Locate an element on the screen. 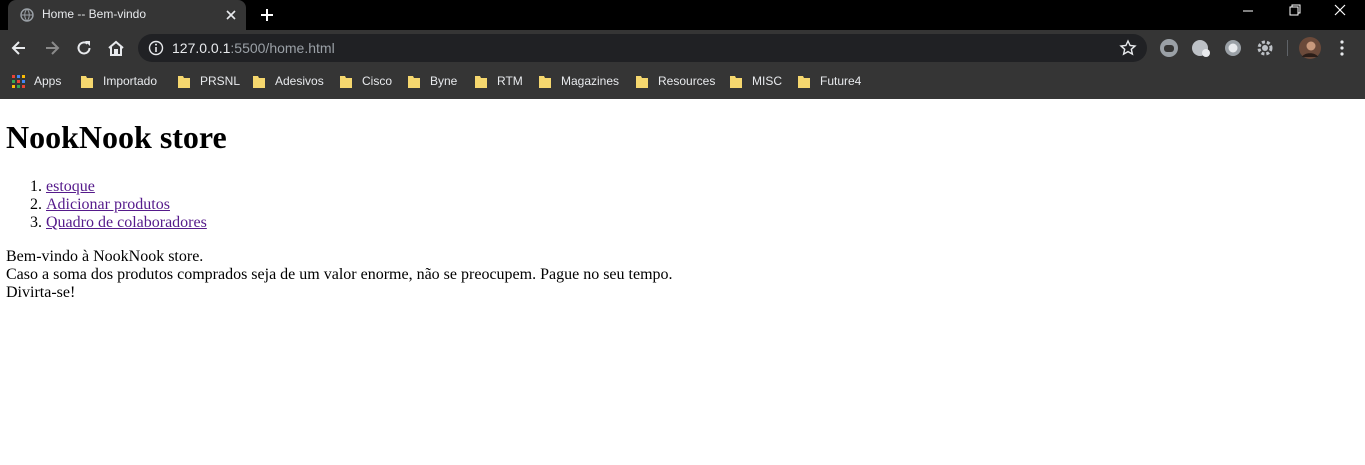  tab-strip: Home -- Bem-vindo is located at coordinates (682, 15).